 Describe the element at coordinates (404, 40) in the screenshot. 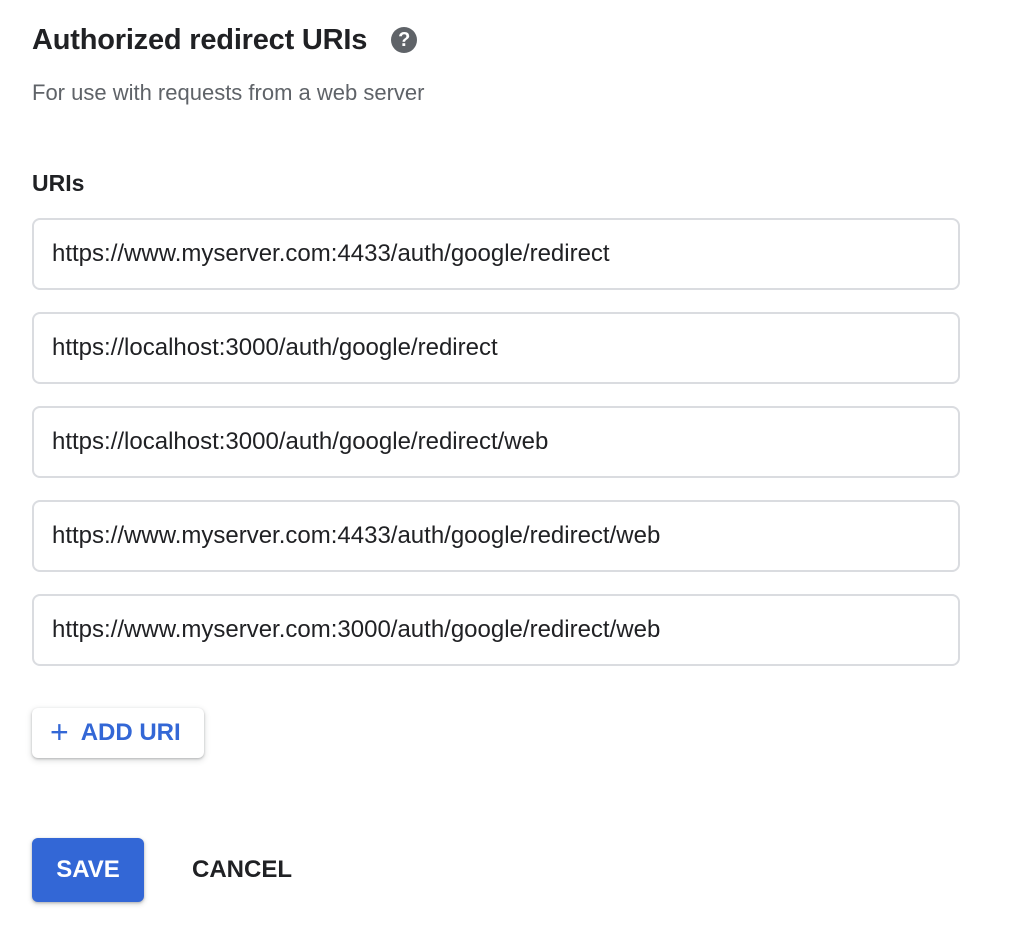

I see `help-icon: ?` at that location.